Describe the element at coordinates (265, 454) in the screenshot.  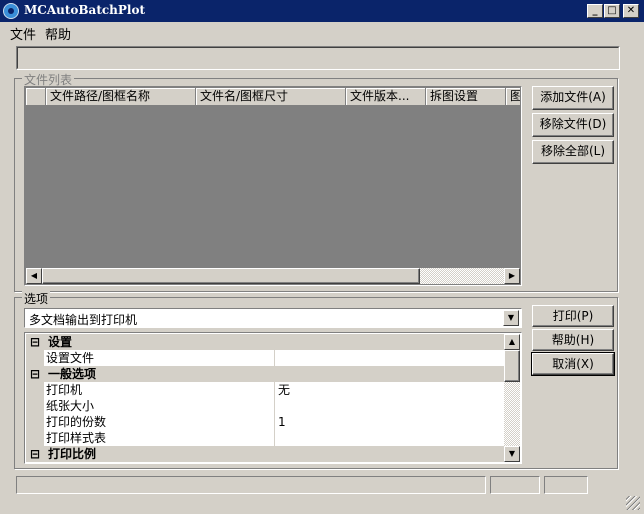
I see `category-scale: ⊟ 打印比例` at that location.